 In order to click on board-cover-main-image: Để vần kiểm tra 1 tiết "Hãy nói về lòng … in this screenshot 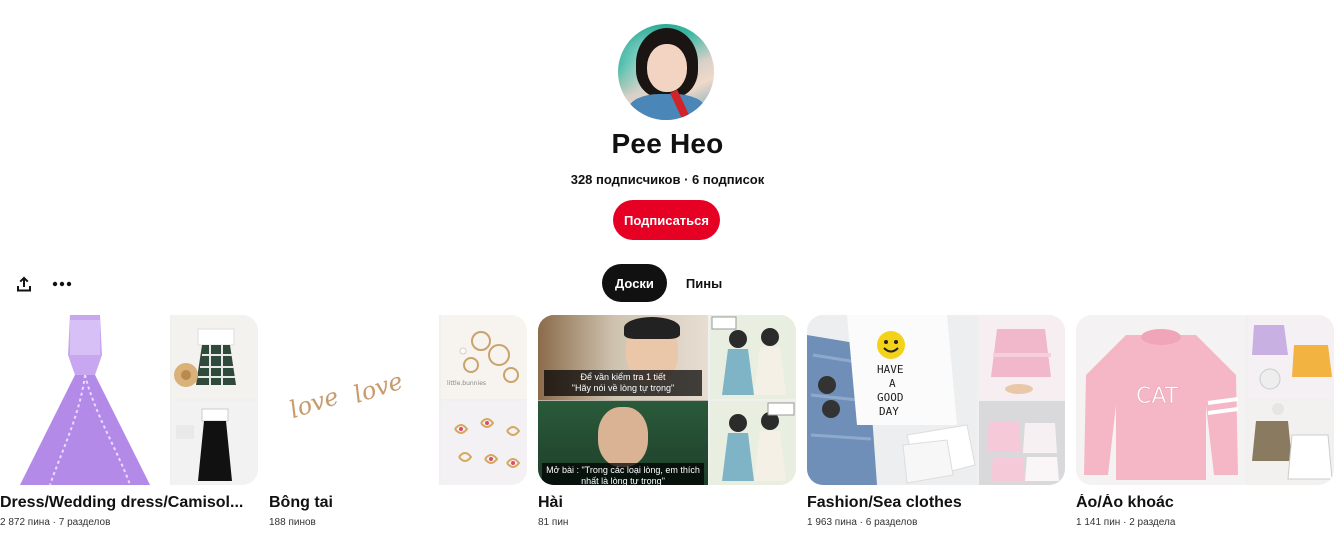, I will do `click(623, 400)`.